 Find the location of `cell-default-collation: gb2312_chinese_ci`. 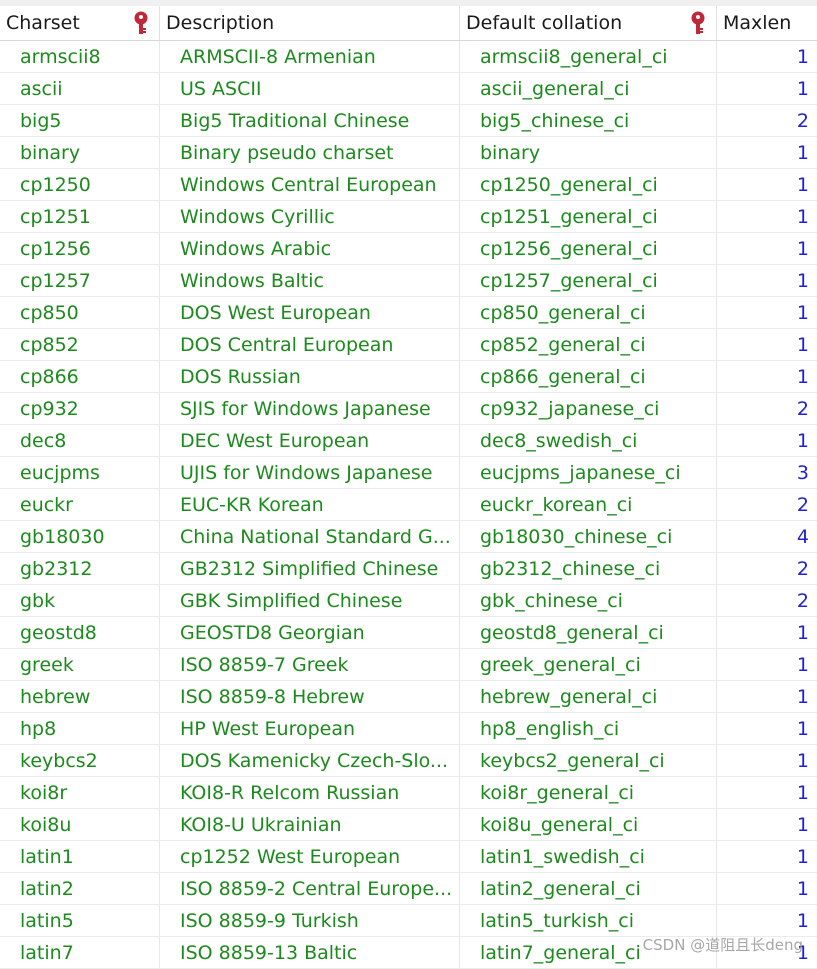

cell-default-collation: gb2312_chinese_ci is located at coordinates (588, 568).